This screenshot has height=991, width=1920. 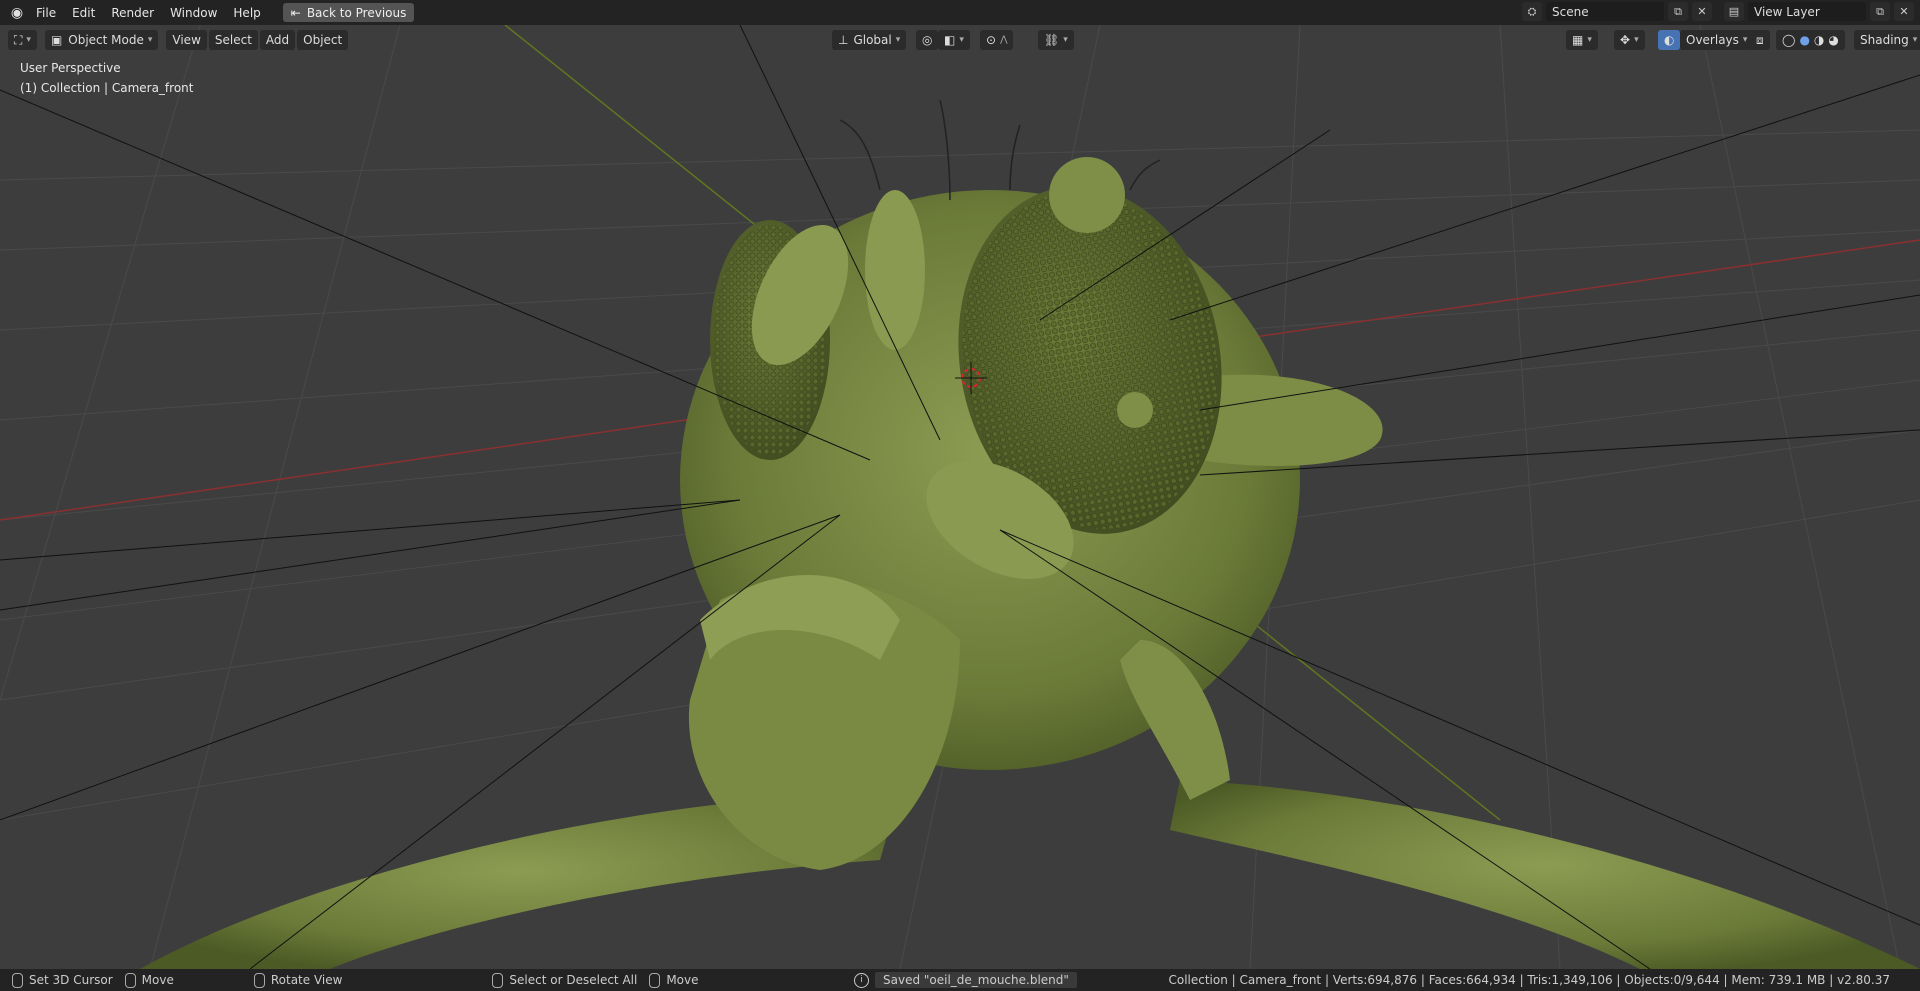 I want to click on link-button: ⛓ ▾, so click(x=1056, y=40).